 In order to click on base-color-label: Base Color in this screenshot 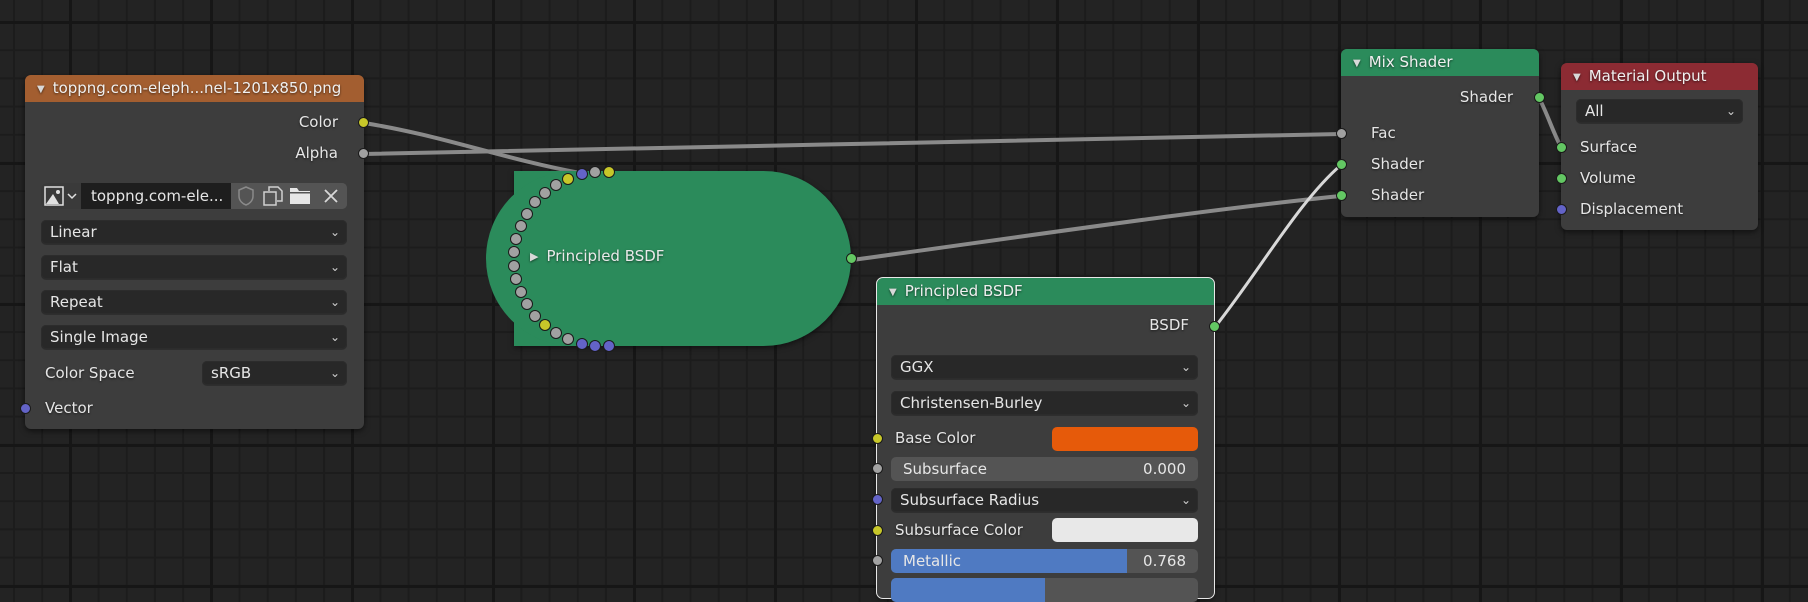, I will do `click(935, 438)`.